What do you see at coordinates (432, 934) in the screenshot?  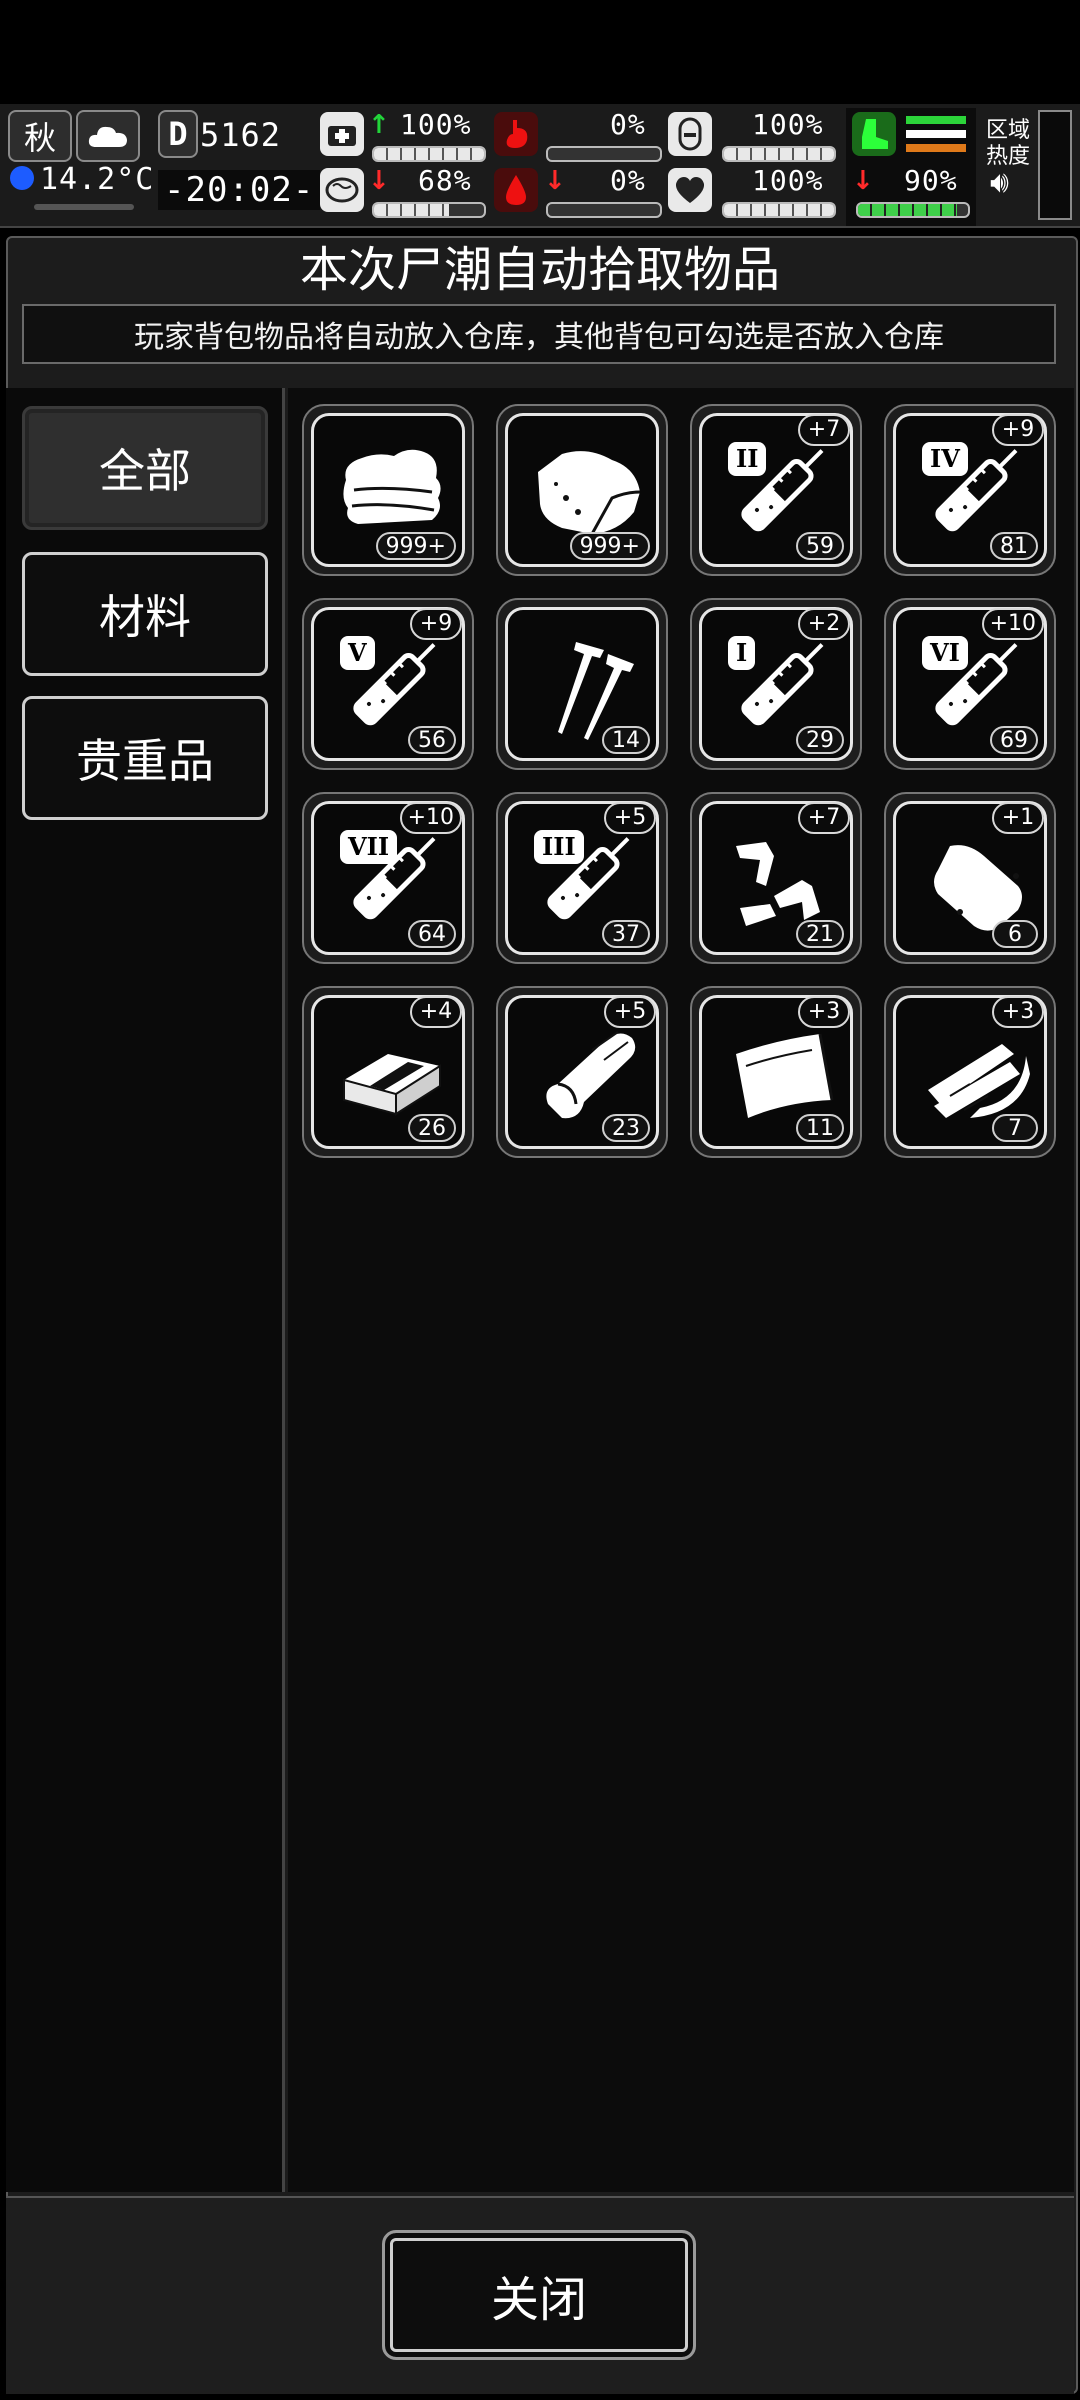 I see `item-count: 64` at bounding box center [432, 934].